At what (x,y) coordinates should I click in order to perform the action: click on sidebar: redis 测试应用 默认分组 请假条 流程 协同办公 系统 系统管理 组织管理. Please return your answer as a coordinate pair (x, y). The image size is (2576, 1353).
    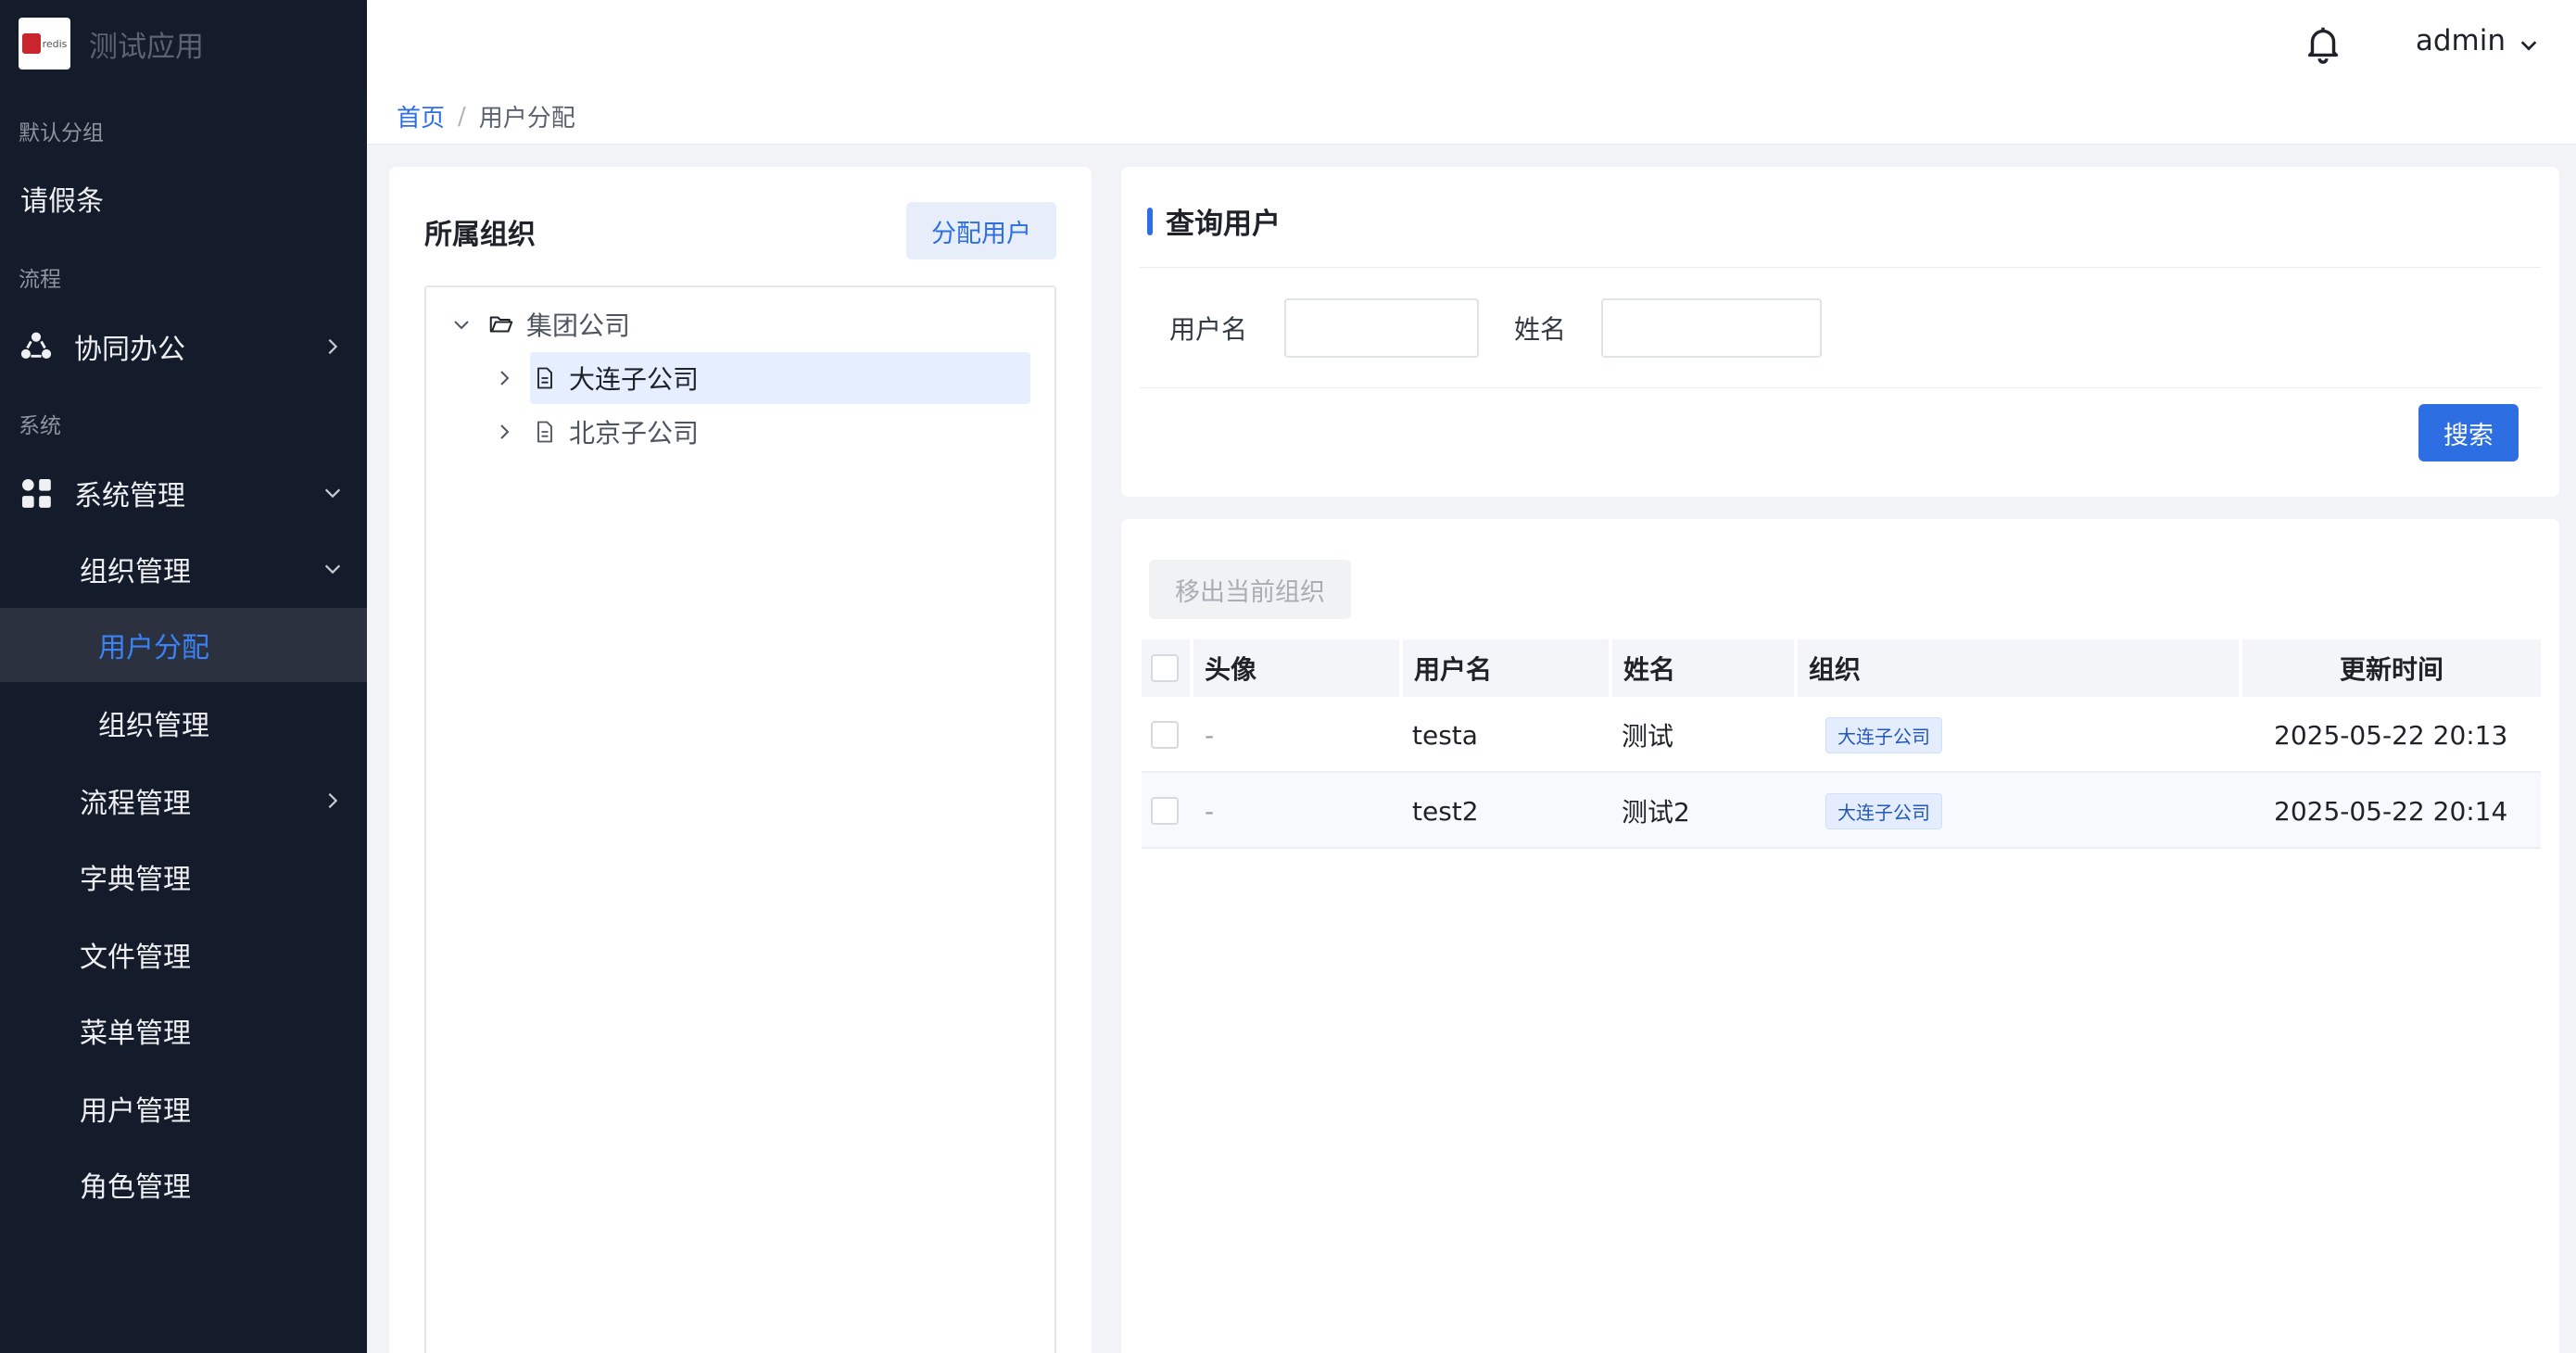
    Looking at the image, I should click on (183, 676).